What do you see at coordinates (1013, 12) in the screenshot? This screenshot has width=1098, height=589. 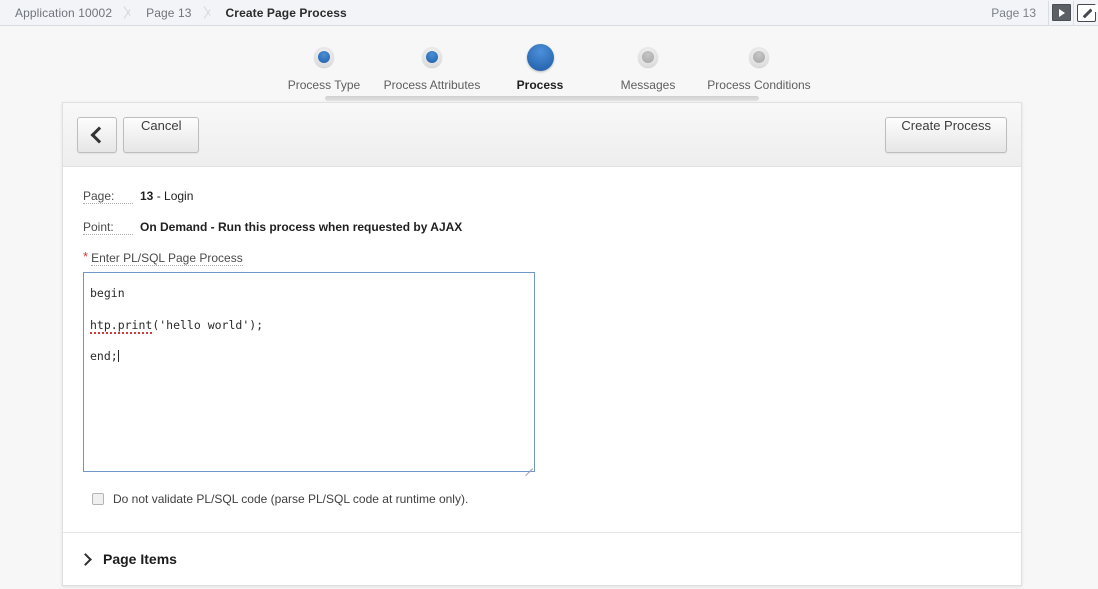 I see `header-page-label: Page 13` at bounding box center [1013, 12].